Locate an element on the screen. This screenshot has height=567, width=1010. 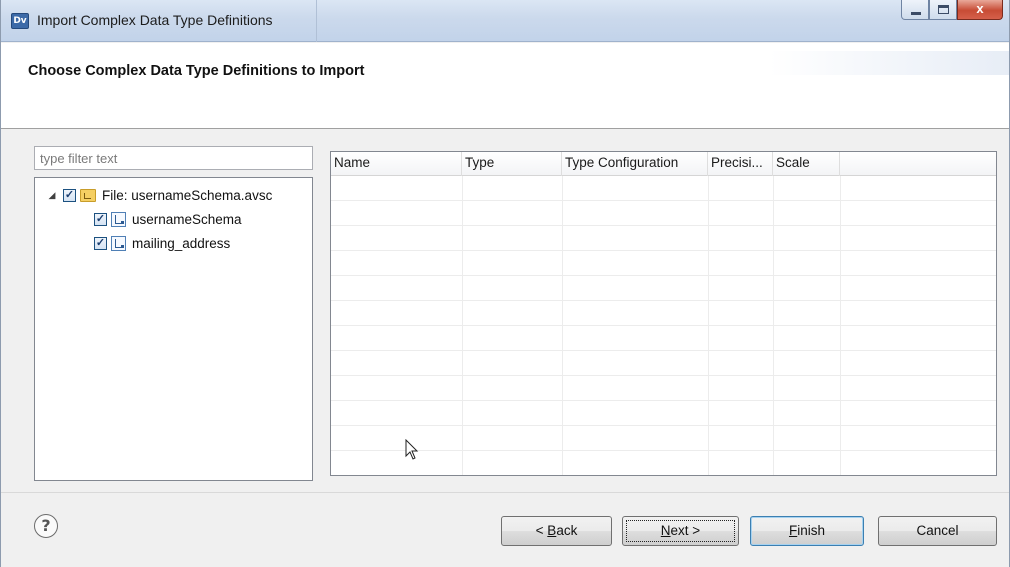
tree-item-mailing-address: ✓ mailing_address is located at coordinates (173, 243).